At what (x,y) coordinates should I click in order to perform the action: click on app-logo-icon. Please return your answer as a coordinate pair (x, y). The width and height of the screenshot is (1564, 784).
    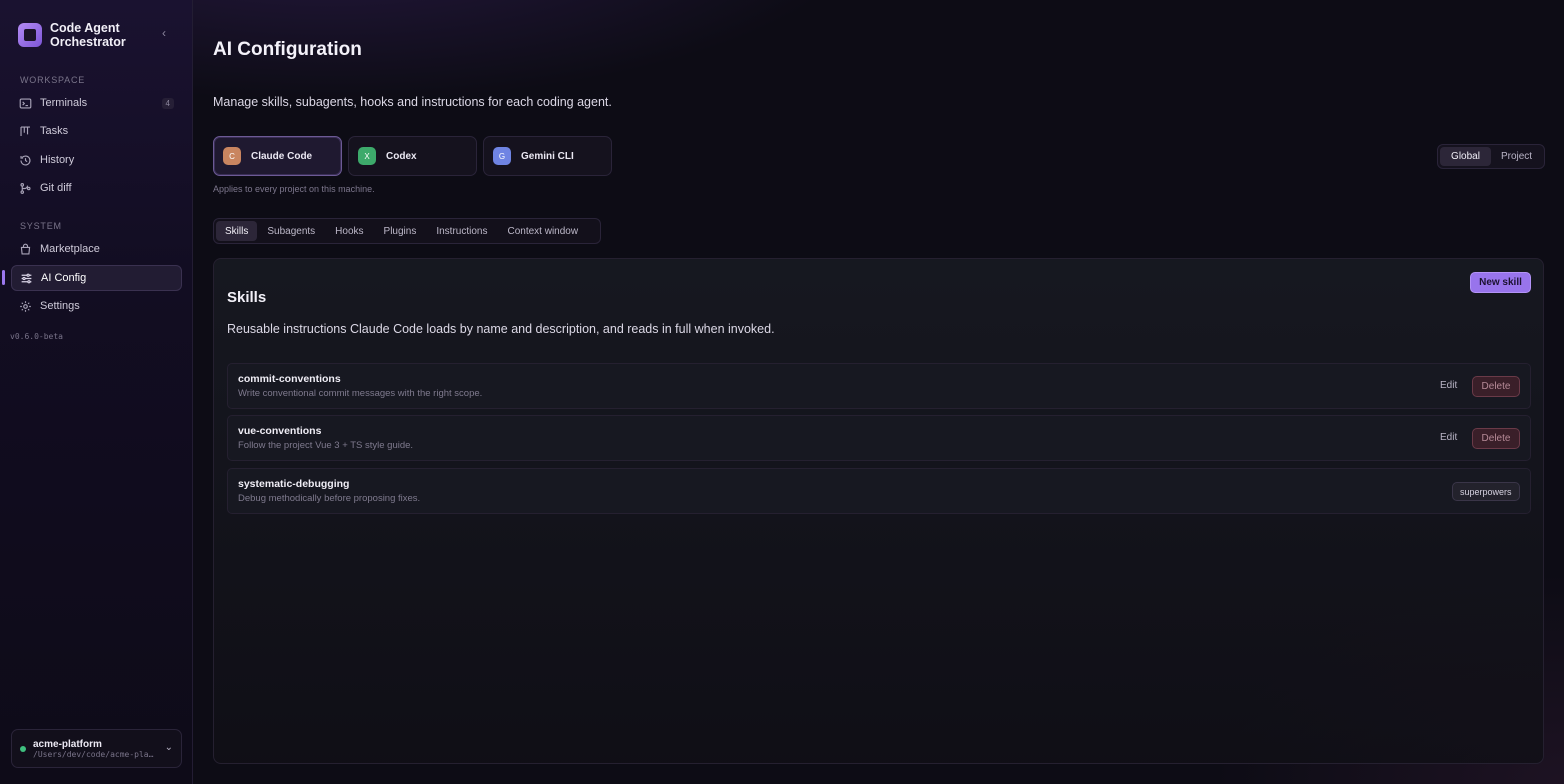
    Looking at the image, I should click on (30, 35).